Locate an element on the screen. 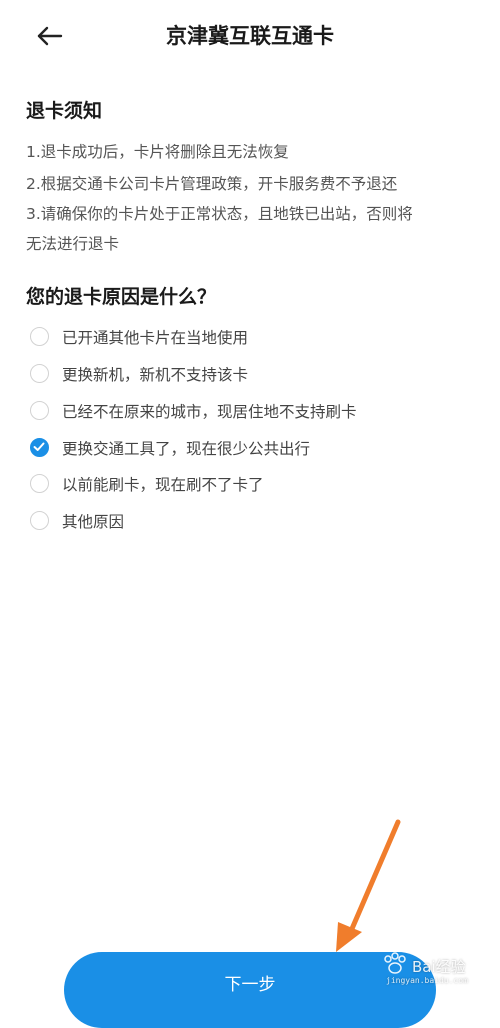 The height and width of the screenshot is (1028, 500). watermark-text: Bai经验 is located at coordinates (439, 967).